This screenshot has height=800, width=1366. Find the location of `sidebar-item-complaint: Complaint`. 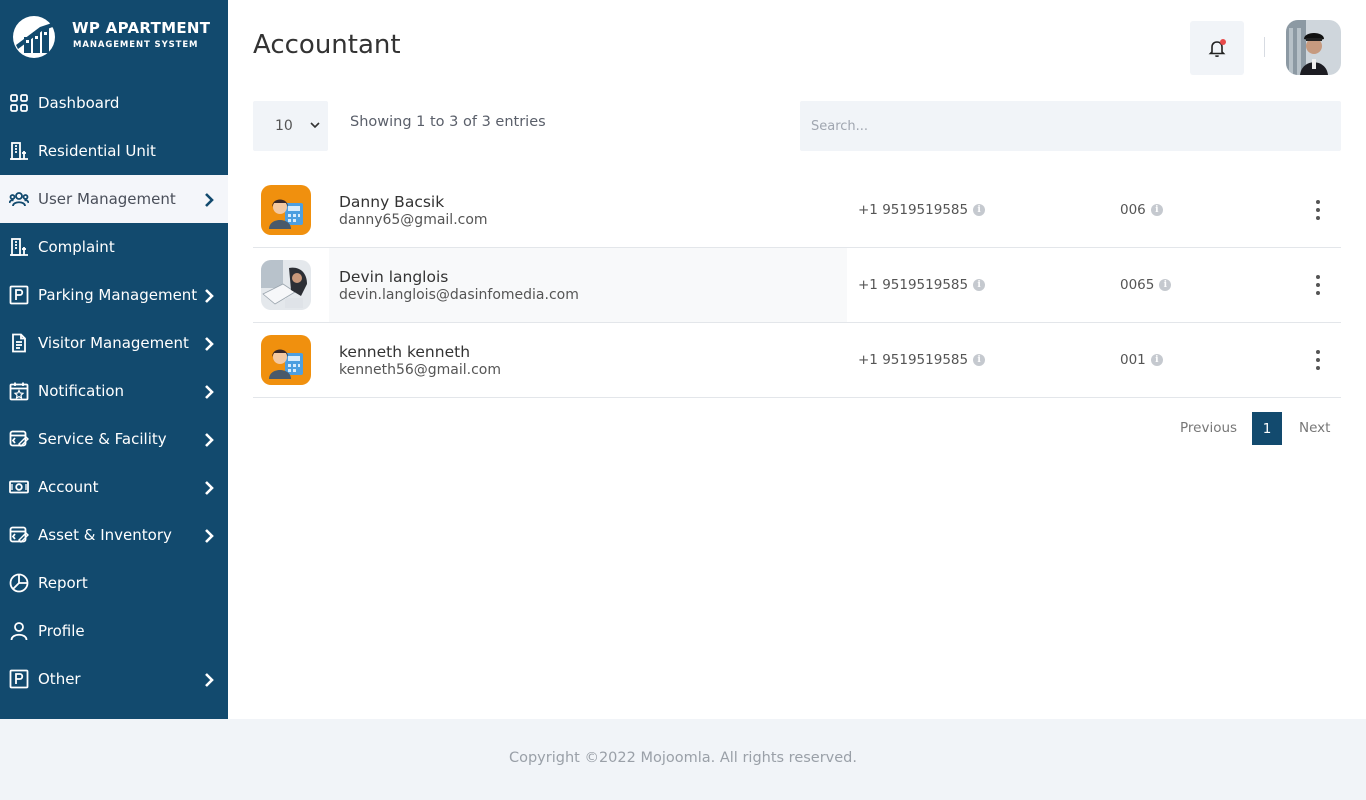

sidebar-item-complaint: Complaint is located at coordinates (114, 247).